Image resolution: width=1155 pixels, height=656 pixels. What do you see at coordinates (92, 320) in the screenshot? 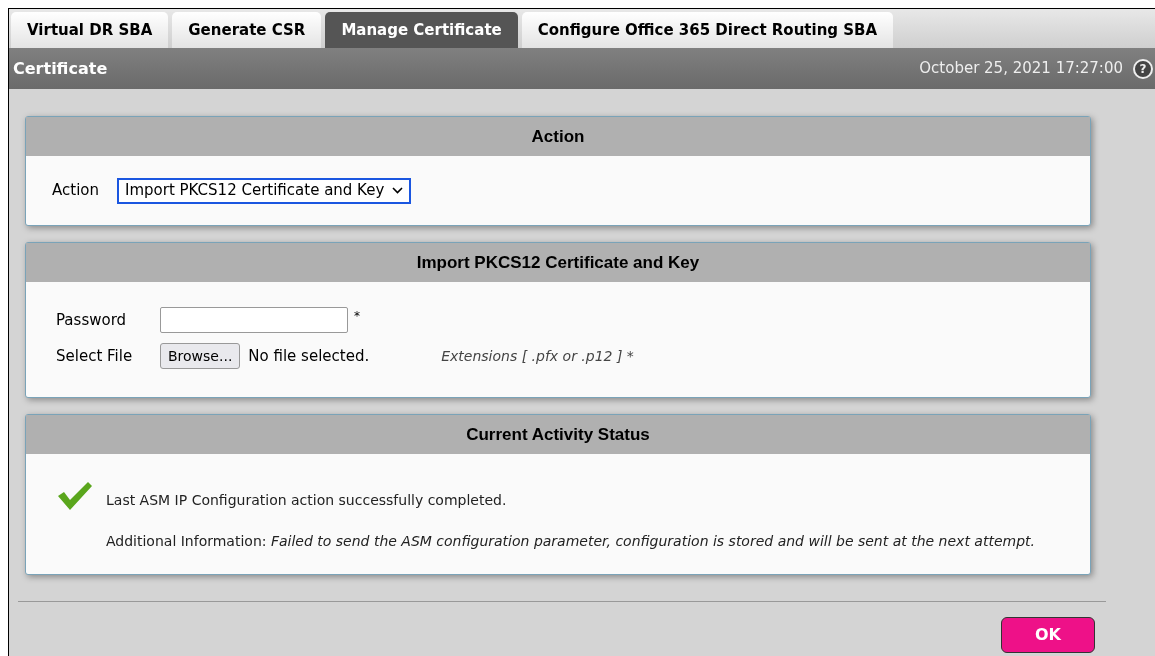
I see `password-label: Password` at bounding box center [92, 320].